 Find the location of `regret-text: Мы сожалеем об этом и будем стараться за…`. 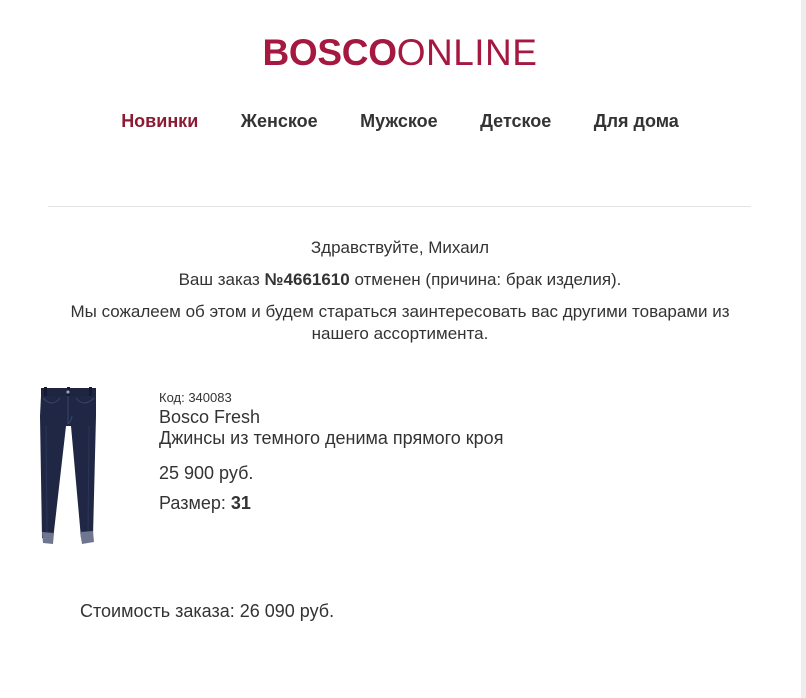

regret-text: Мы сожалеем об этом и будем стараться за… is located at coordinates (400, 322).